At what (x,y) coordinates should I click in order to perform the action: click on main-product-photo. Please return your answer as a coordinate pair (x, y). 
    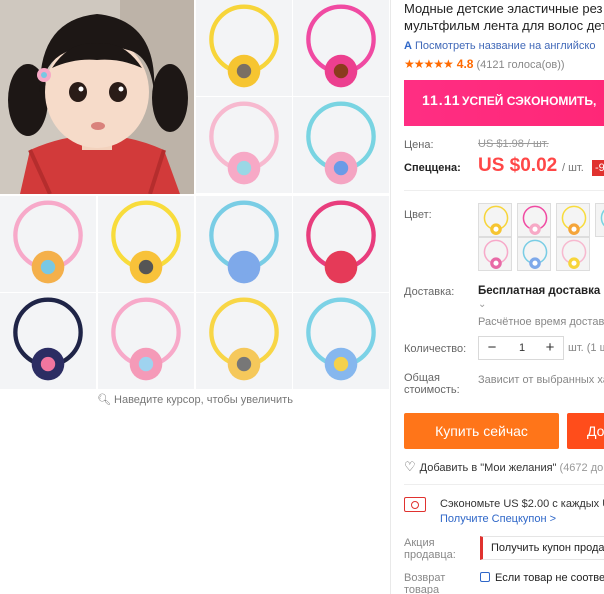
    Looking at the image, I should click on (97, 97).